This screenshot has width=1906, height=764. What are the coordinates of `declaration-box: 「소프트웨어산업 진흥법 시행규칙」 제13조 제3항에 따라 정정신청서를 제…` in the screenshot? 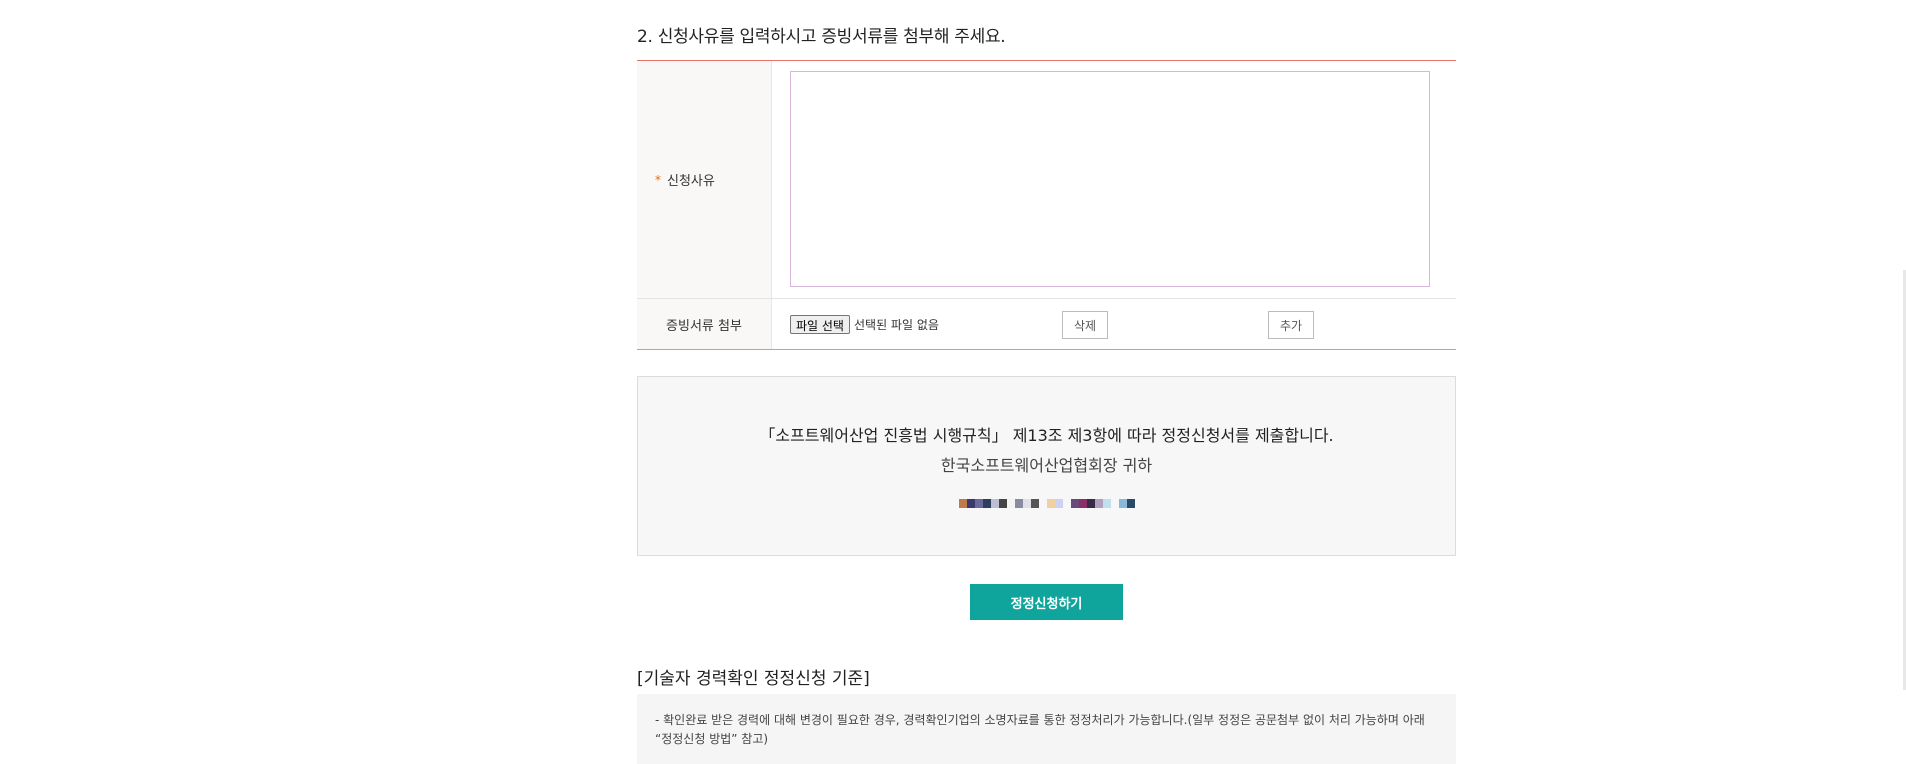 It's located at (1046, 466).